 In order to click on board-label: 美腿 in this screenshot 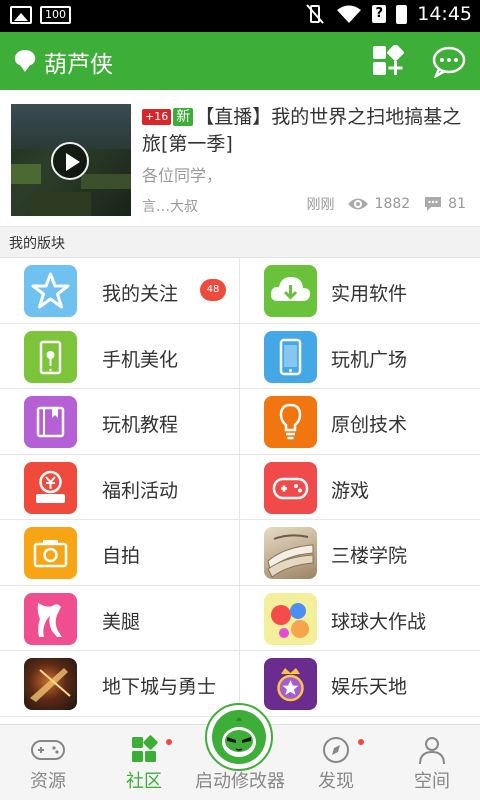, I will do `click(121, 621)`.